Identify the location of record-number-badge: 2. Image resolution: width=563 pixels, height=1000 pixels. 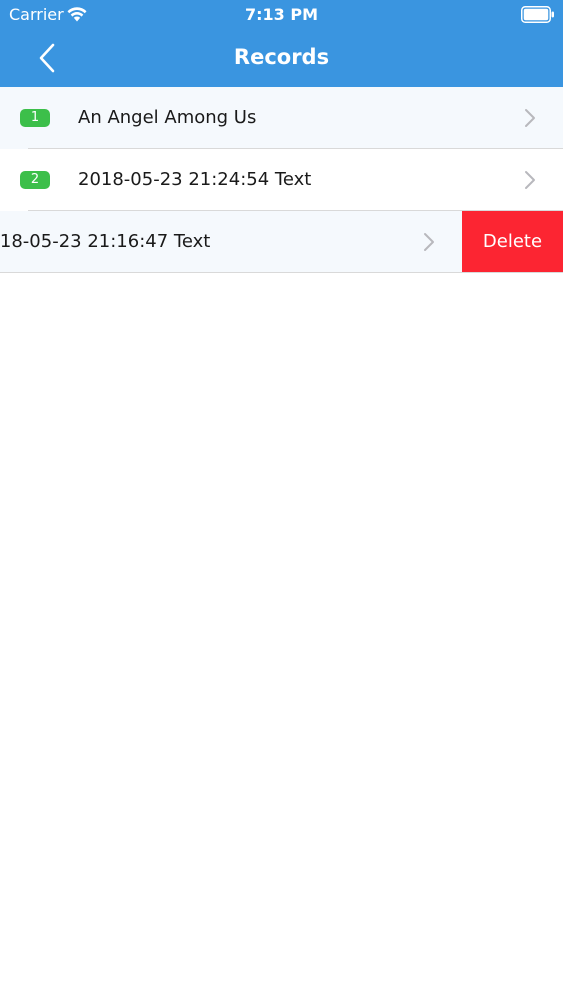
(35, 180).